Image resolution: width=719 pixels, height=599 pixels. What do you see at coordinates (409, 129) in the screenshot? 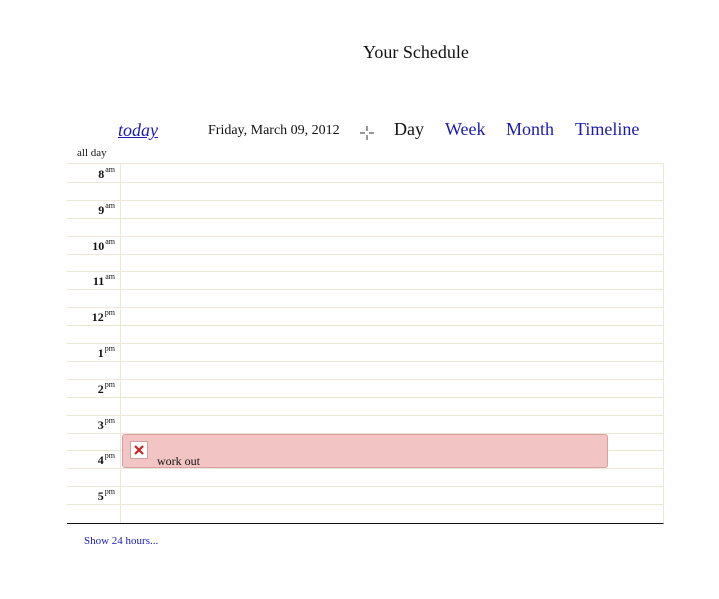
I see `tab-day: Day` at bounding box center [409, 129].